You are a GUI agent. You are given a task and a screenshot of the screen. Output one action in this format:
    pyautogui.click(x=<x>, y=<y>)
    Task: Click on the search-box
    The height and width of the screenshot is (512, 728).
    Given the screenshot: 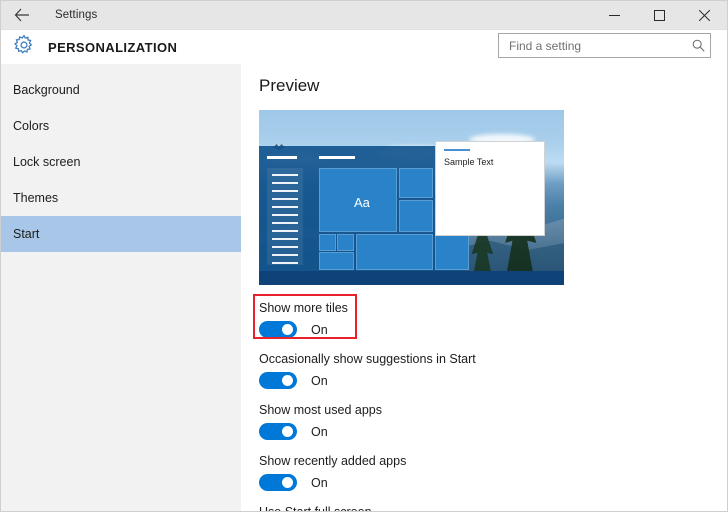 What is the action you would take?
    pyautogui.click(x=604, y=45)
    